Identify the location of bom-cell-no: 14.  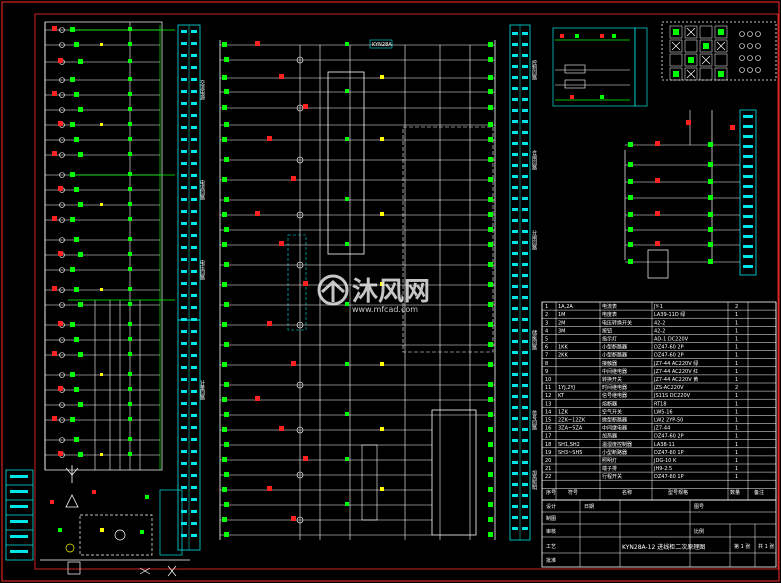
(548, 412).